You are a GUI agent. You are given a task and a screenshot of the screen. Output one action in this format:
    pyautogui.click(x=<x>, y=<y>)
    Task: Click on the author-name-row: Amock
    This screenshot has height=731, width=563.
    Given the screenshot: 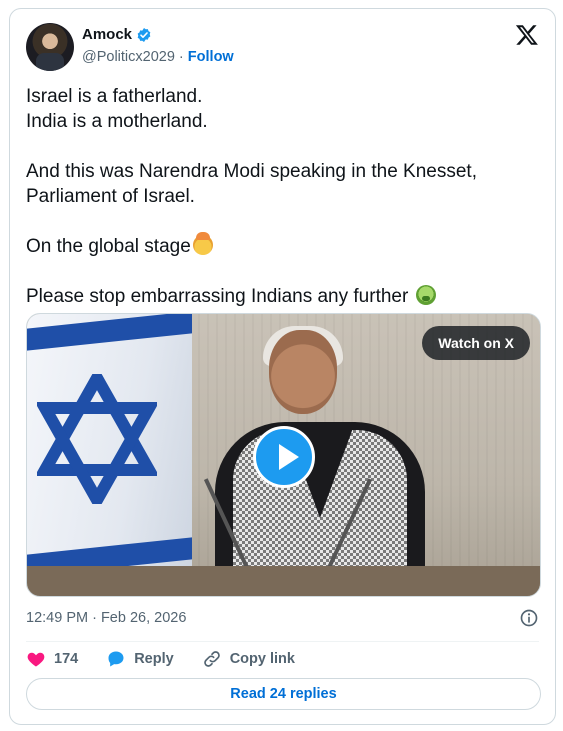 What is the action you would take?
    pyautogui.click(x=117, y=34)
    